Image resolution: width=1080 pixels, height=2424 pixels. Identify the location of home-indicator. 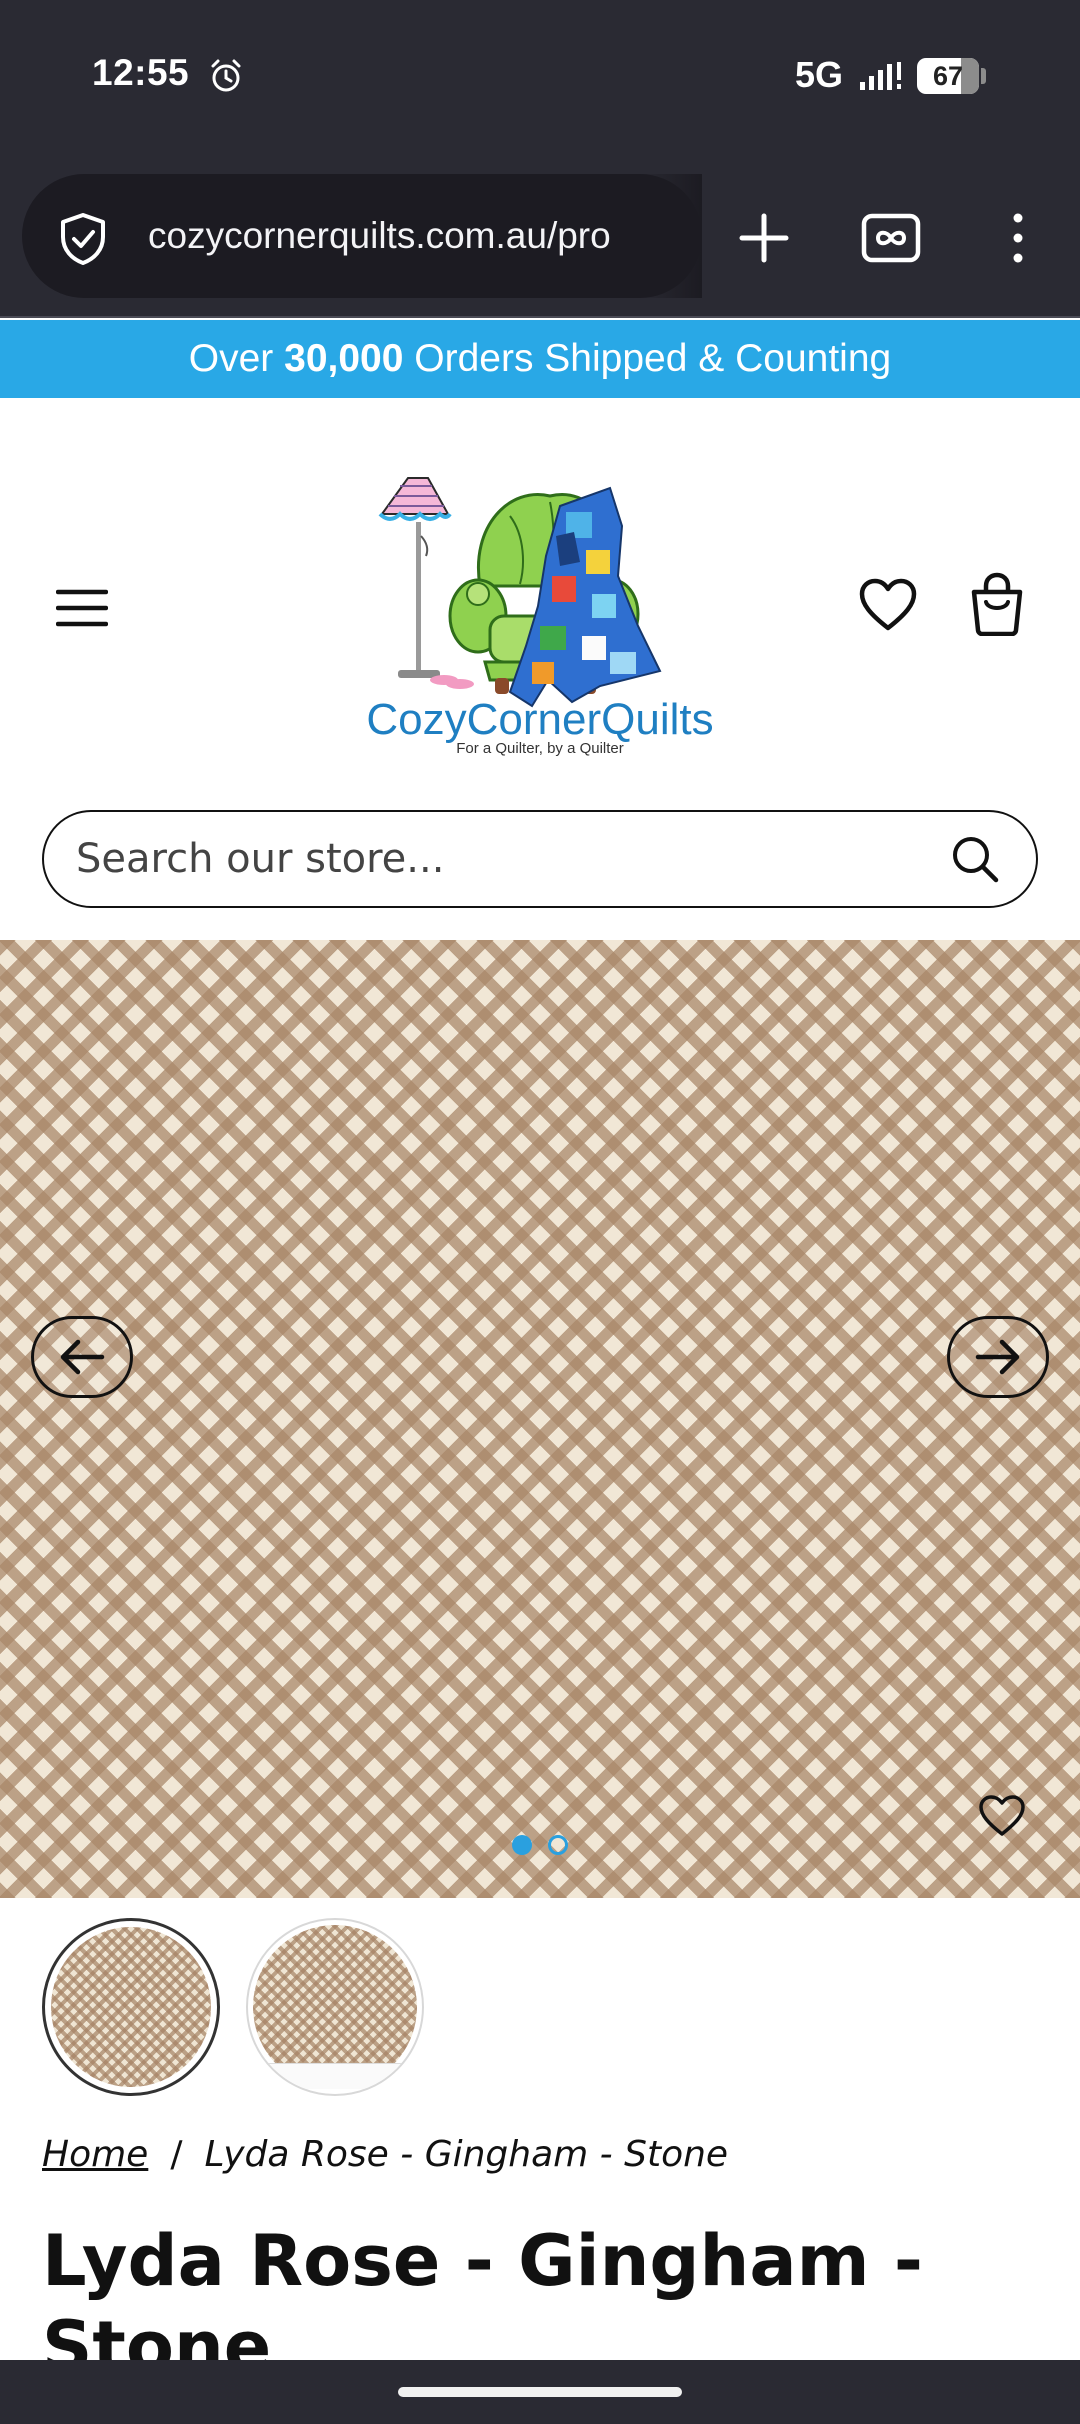
(540, 2392).